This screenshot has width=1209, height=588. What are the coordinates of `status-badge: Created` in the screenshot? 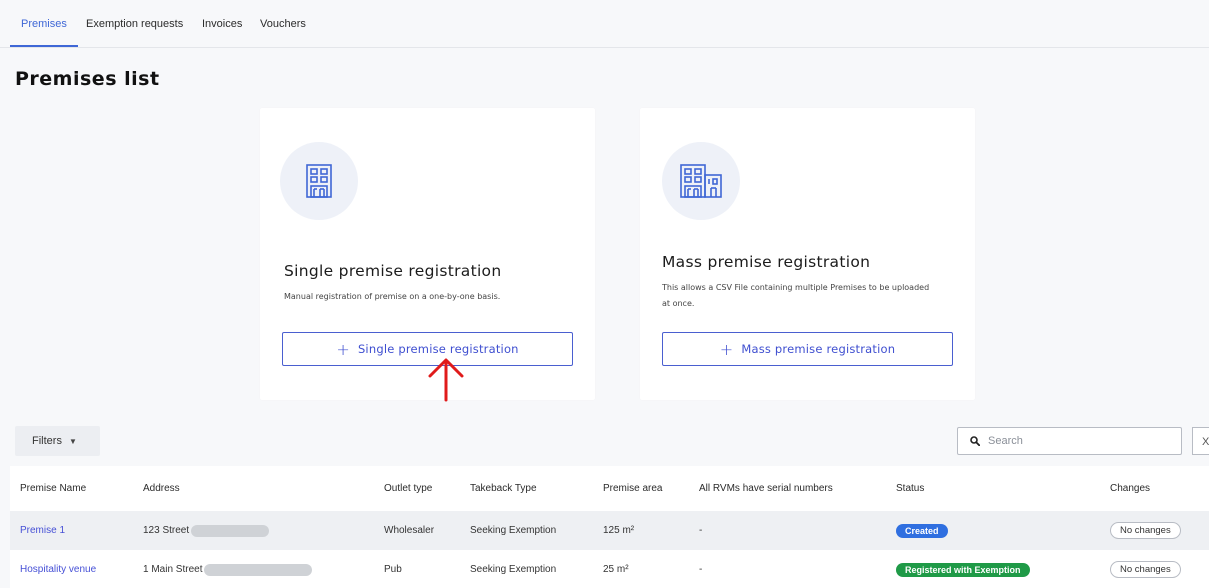 It's located at (922, 530).